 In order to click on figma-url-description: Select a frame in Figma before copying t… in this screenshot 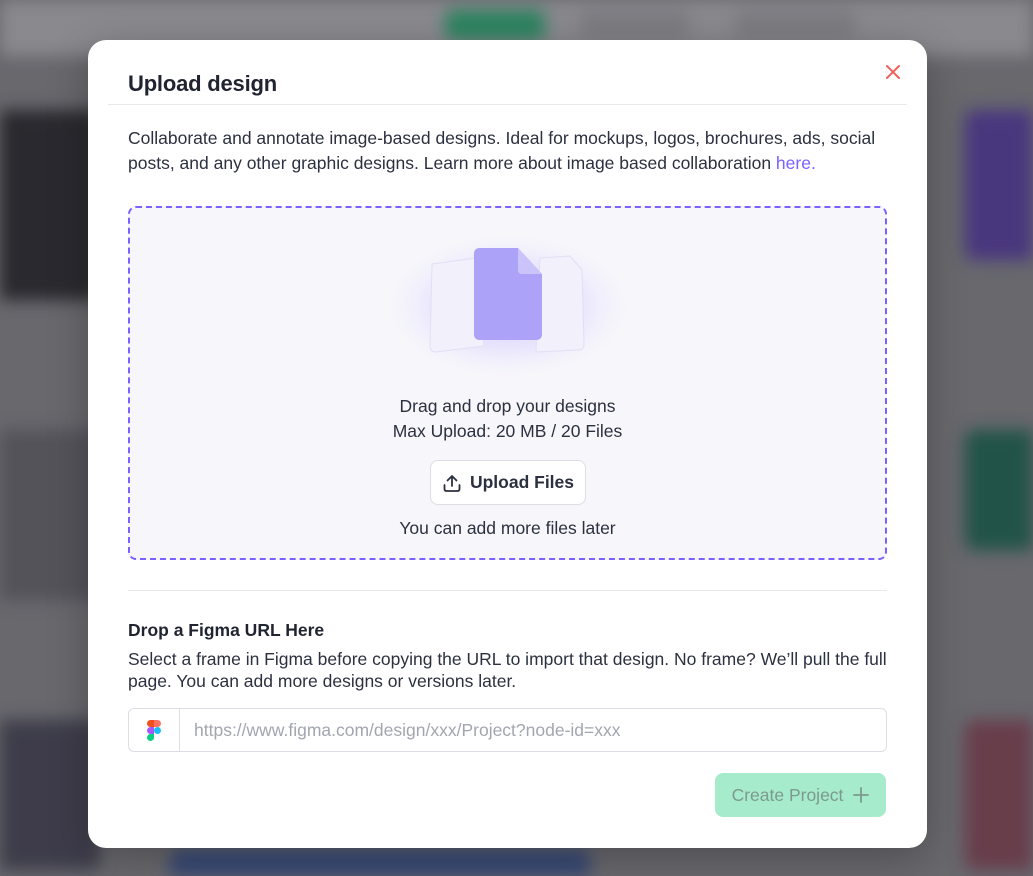, I will do `click(507, 670)`.